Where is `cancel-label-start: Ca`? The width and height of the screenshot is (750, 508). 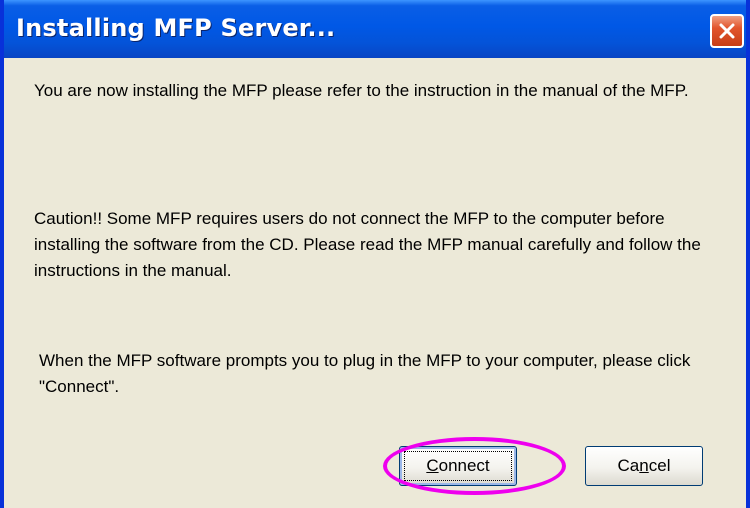 cancel-label-start: Ca is located at coordinates (628, 465).